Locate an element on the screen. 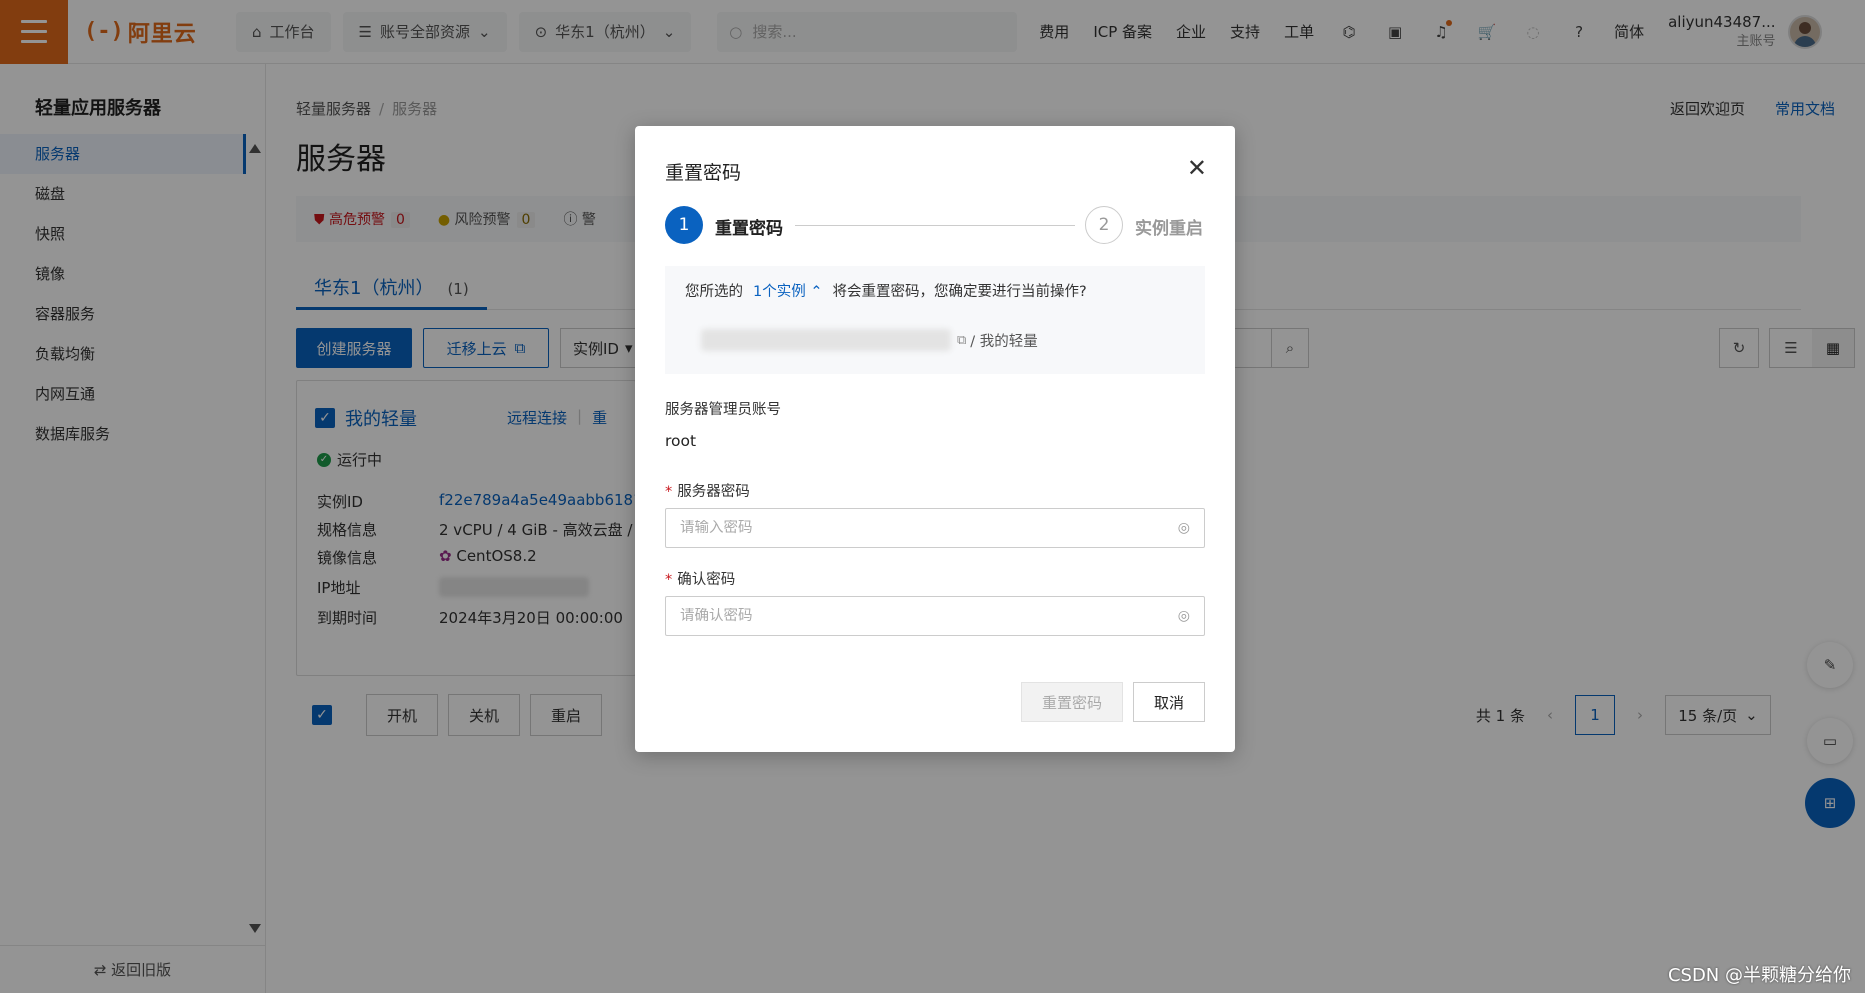 The width and height of the screenshot is (1865, 993). confirm-password-input is located at coordinates (920, 616).